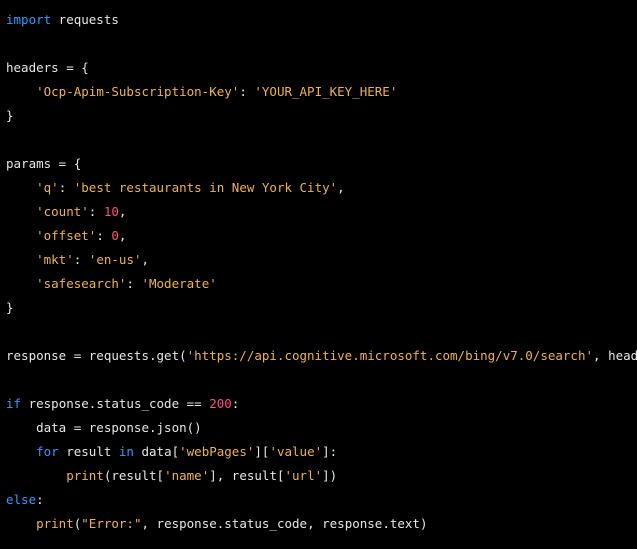 The image size is (637, 549). What do you see at coordinates (104, 427) in the screenshot?
I see `code-token-plain: data = response.json()` at bounding box center [104, 427].